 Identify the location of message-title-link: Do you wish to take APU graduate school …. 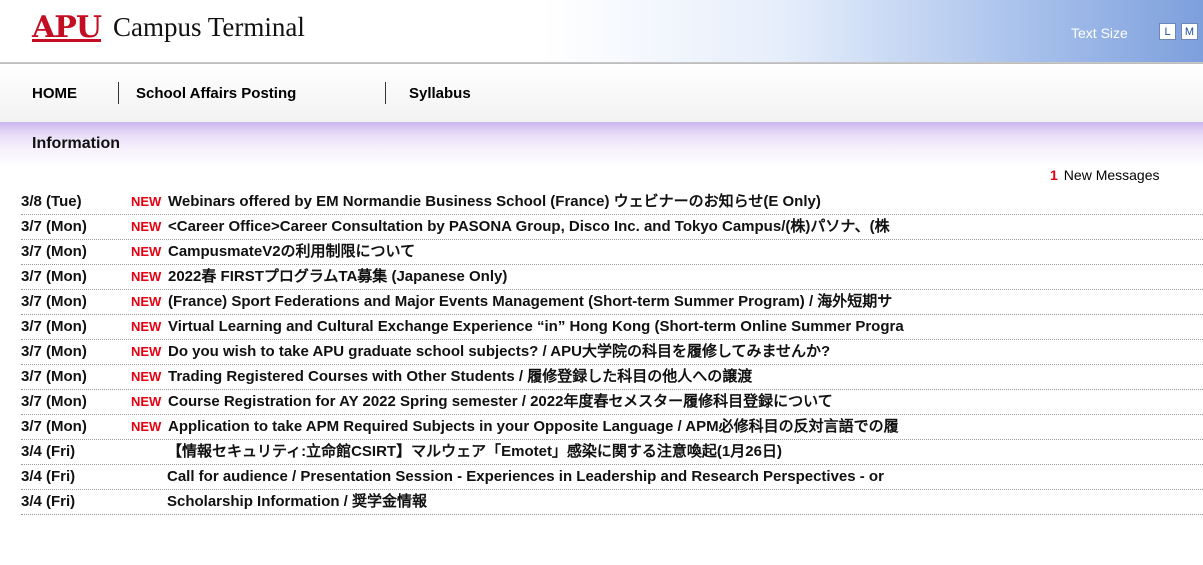
(499, 352).